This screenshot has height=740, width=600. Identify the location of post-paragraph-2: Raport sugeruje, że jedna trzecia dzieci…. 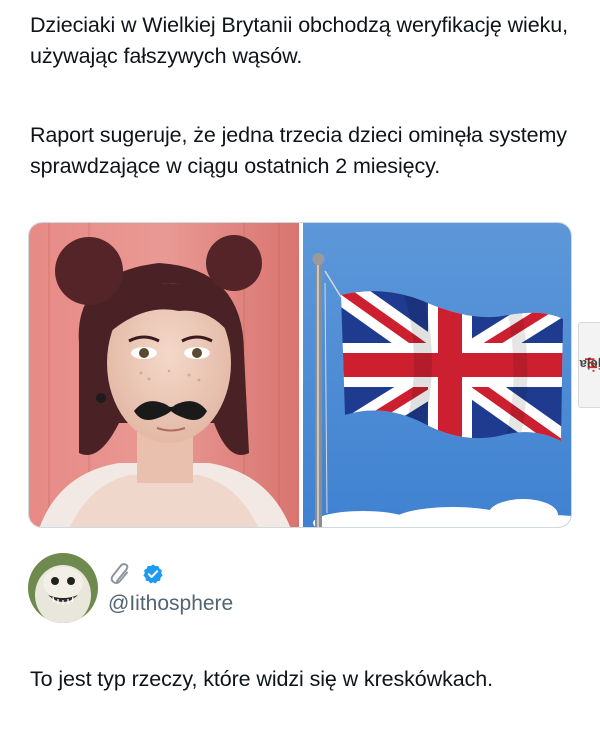
(298, 150).